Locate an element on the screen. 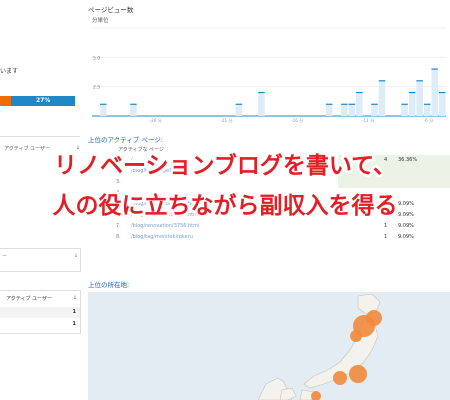  row-number: 8. is located at coordinates (118, 237).